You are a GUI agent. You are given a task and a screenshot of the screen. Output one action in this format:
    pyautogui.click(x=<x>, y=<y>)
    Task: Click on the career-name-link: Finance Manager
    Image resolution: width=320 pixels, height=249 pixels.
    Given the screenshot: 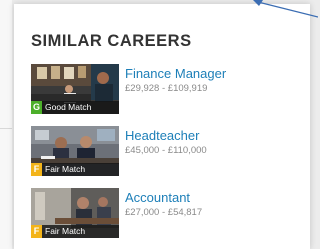 What is the action you would take?
    pyautogui.click(x=175, y=73)
    